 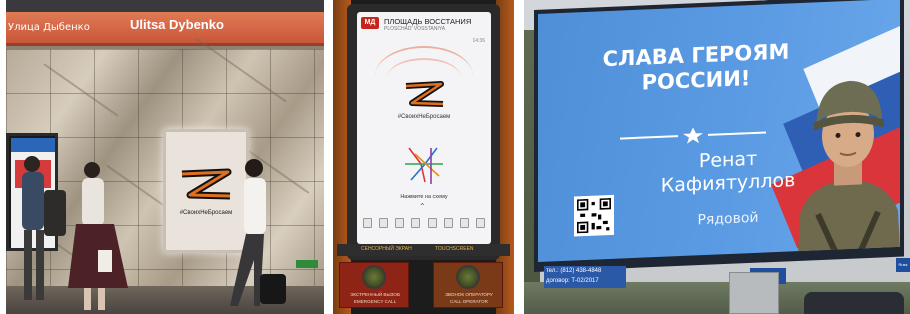 I want to click on car, so click(x=854, y=303).